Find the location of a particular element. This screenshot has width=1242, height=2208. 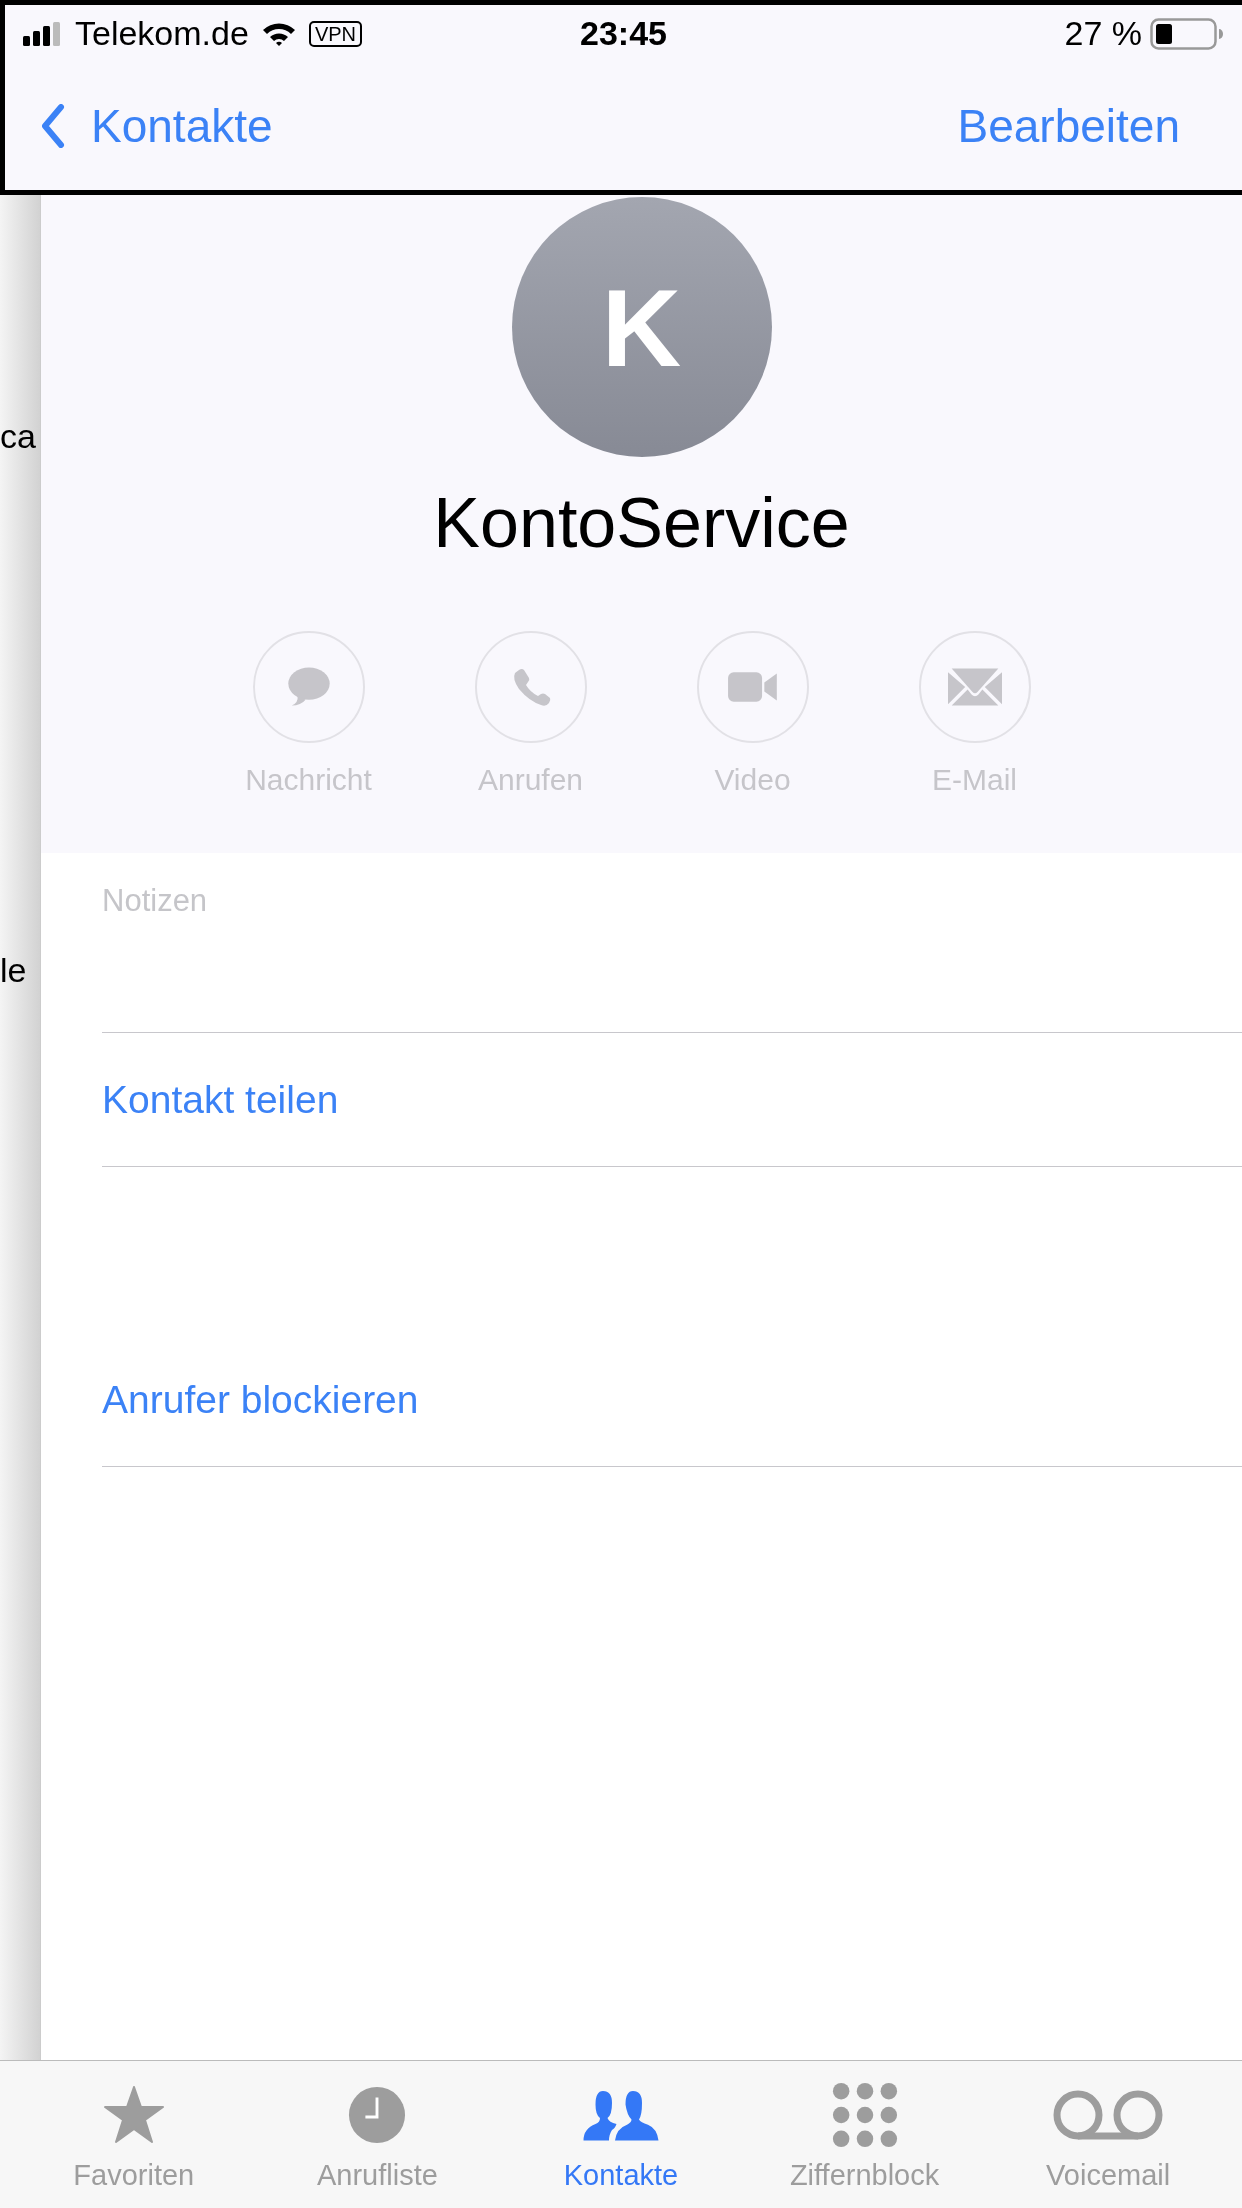

notes-label: Notizen is located at coordinates (155, 900).